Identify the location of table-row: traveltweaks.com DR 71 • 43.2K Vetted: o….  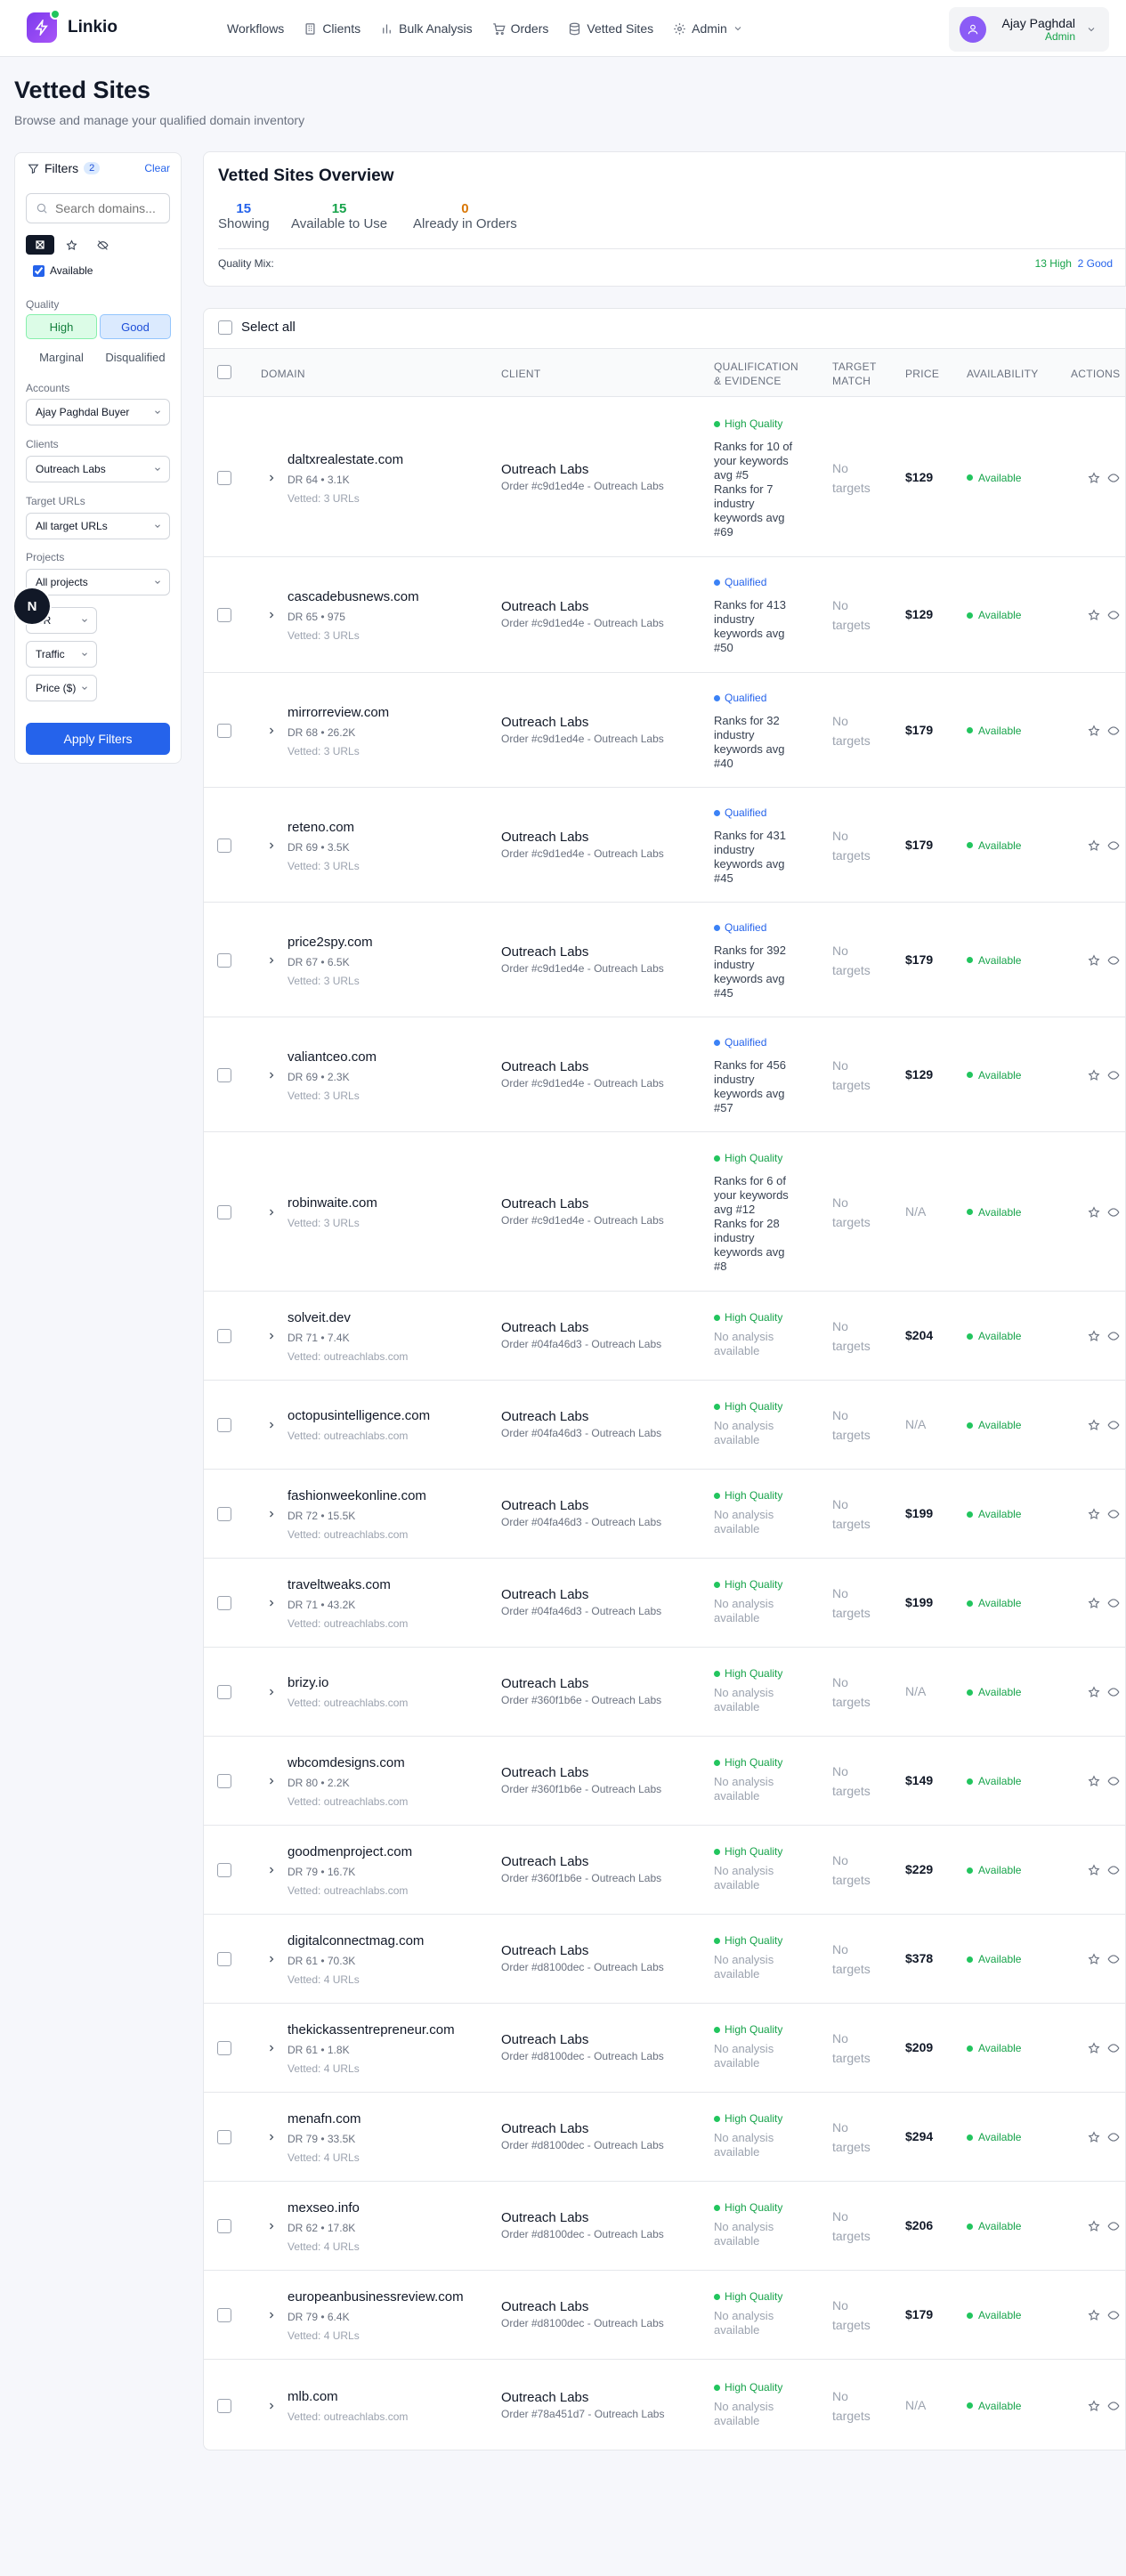
(664, 1603).